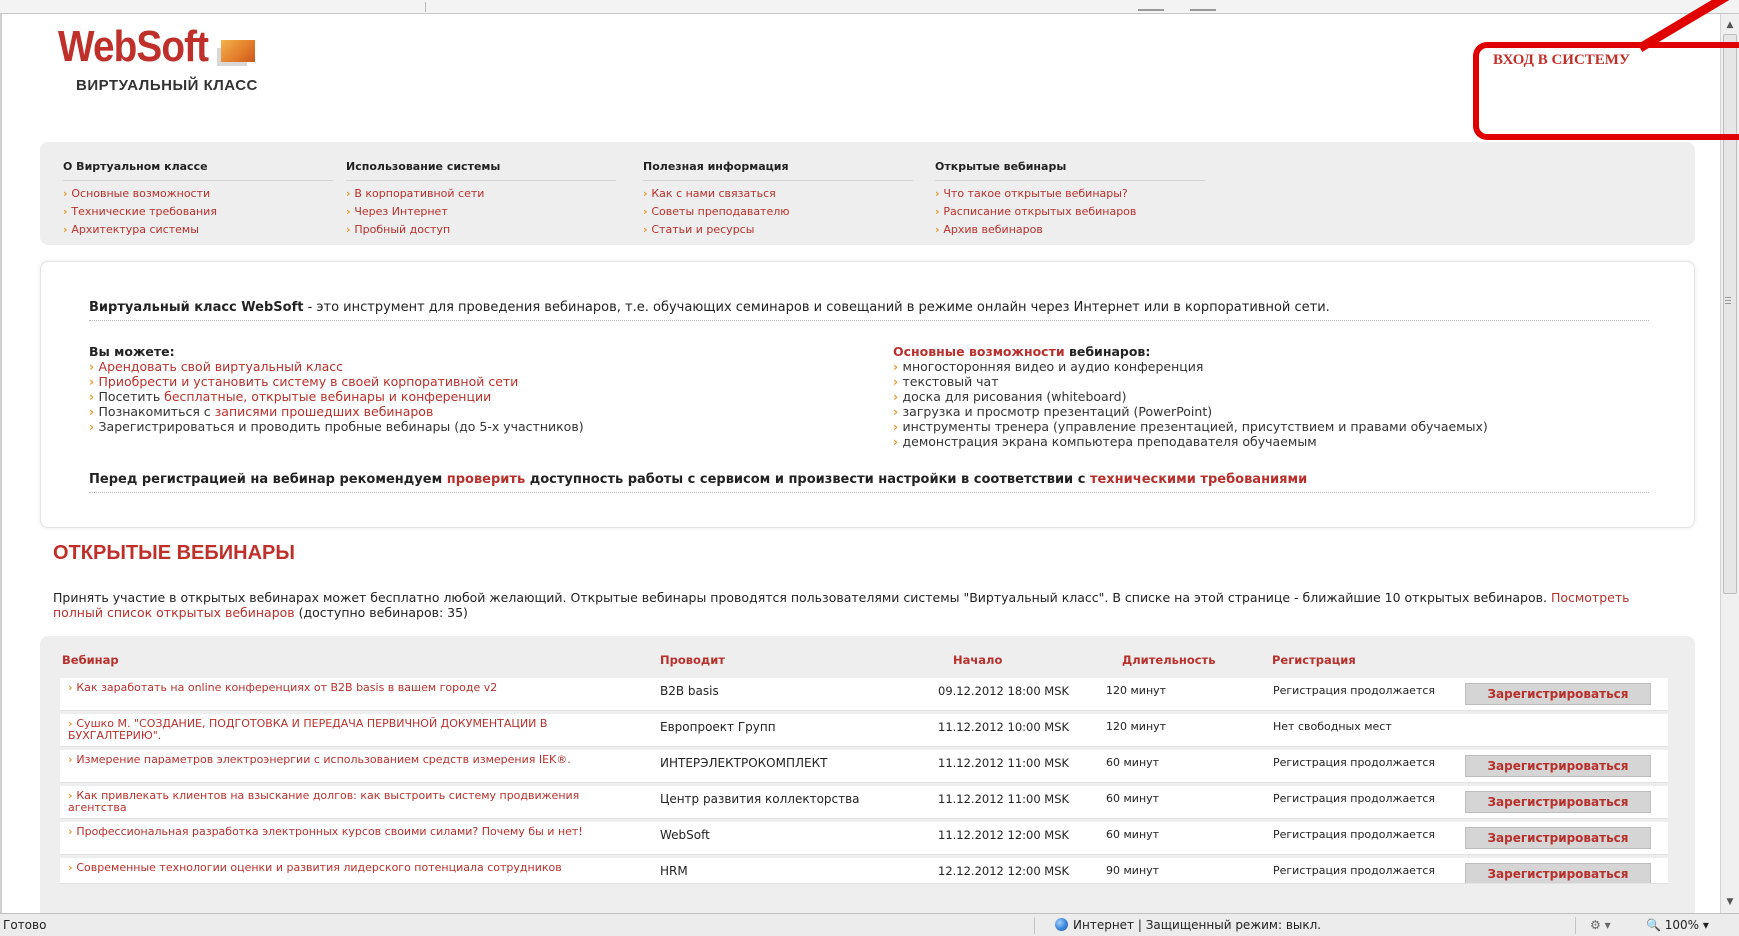 The height and width of the screenshot is (936, 1739). I want to click on section-title: ОТКРЫТЫЕ ВЕБИНАРЫ, so click(174, 553).